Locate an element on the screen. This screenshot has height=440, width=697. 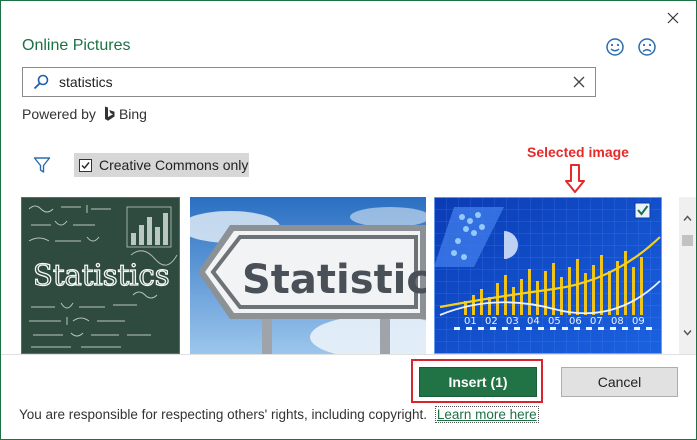
checkmark-icon is located at coordinates (85, 165).